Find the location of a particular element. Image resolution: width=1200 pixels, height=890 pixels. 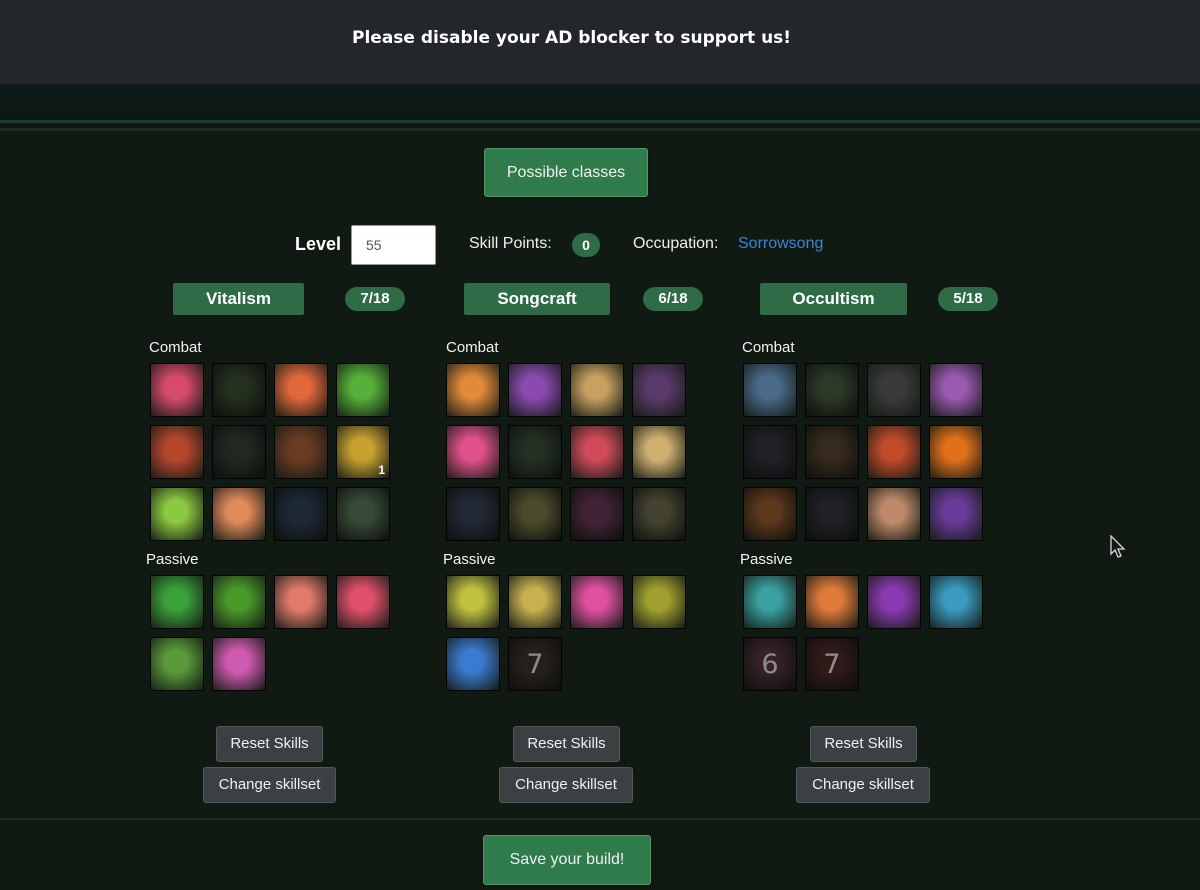

passive-skill-grid: 67 is located at coordinates (863, 633).